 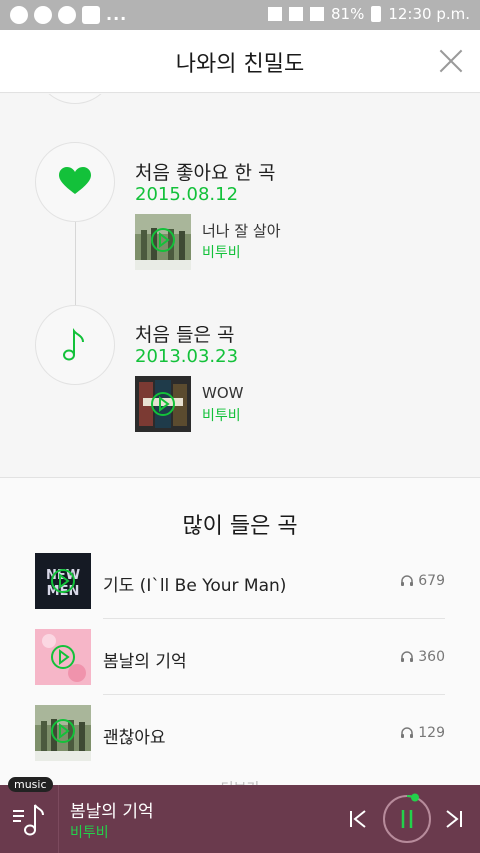 I want to click on system-icons: 81% 12:30 p.m., so click(x=368, y=14).